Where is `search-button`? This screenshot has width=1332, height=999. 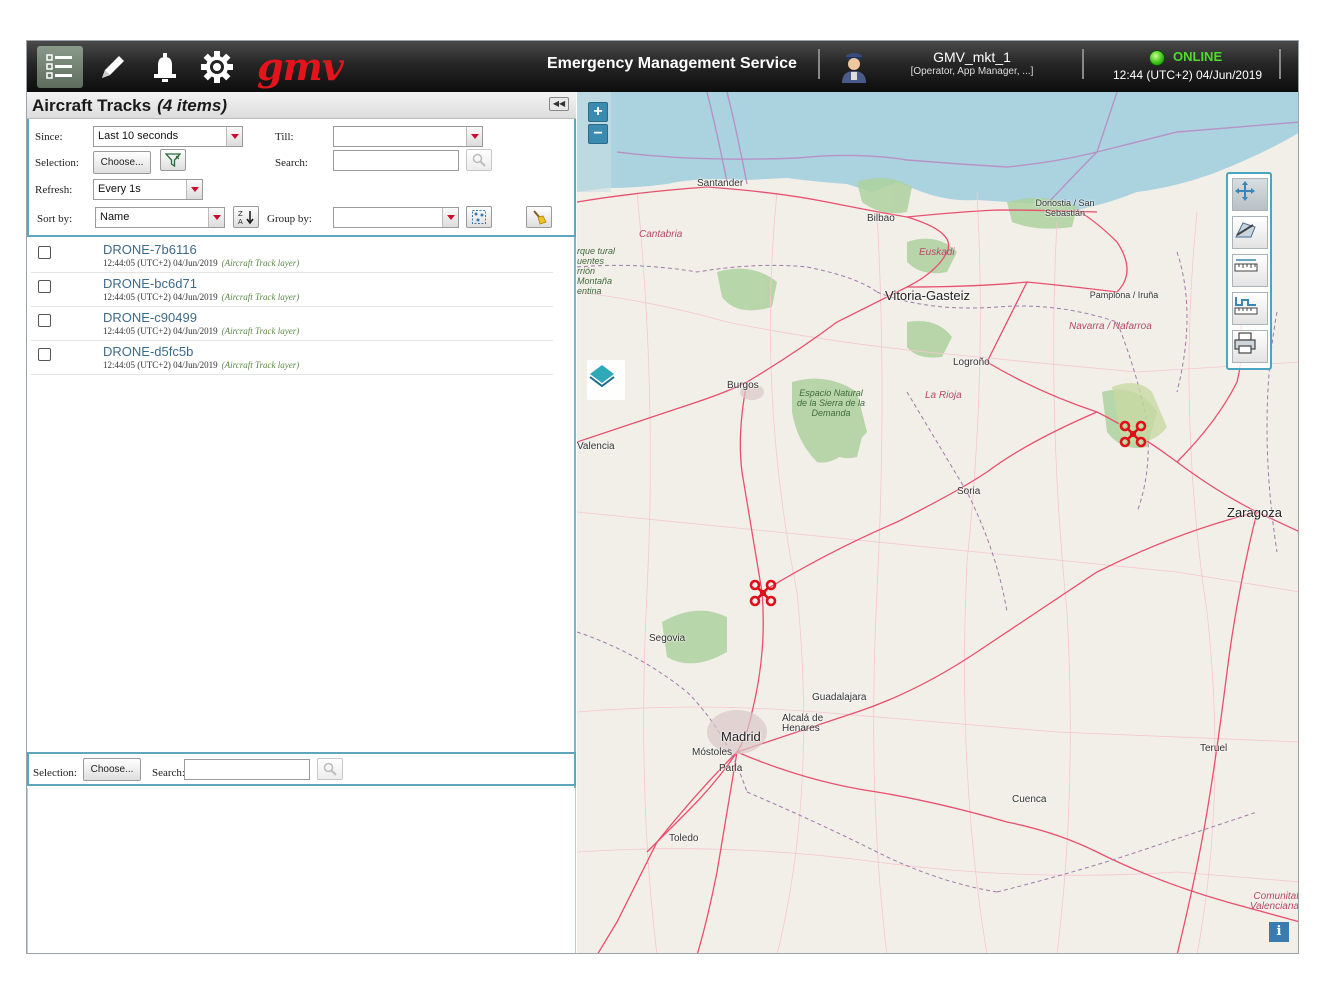
search-button is located at coordinates (479, 160).